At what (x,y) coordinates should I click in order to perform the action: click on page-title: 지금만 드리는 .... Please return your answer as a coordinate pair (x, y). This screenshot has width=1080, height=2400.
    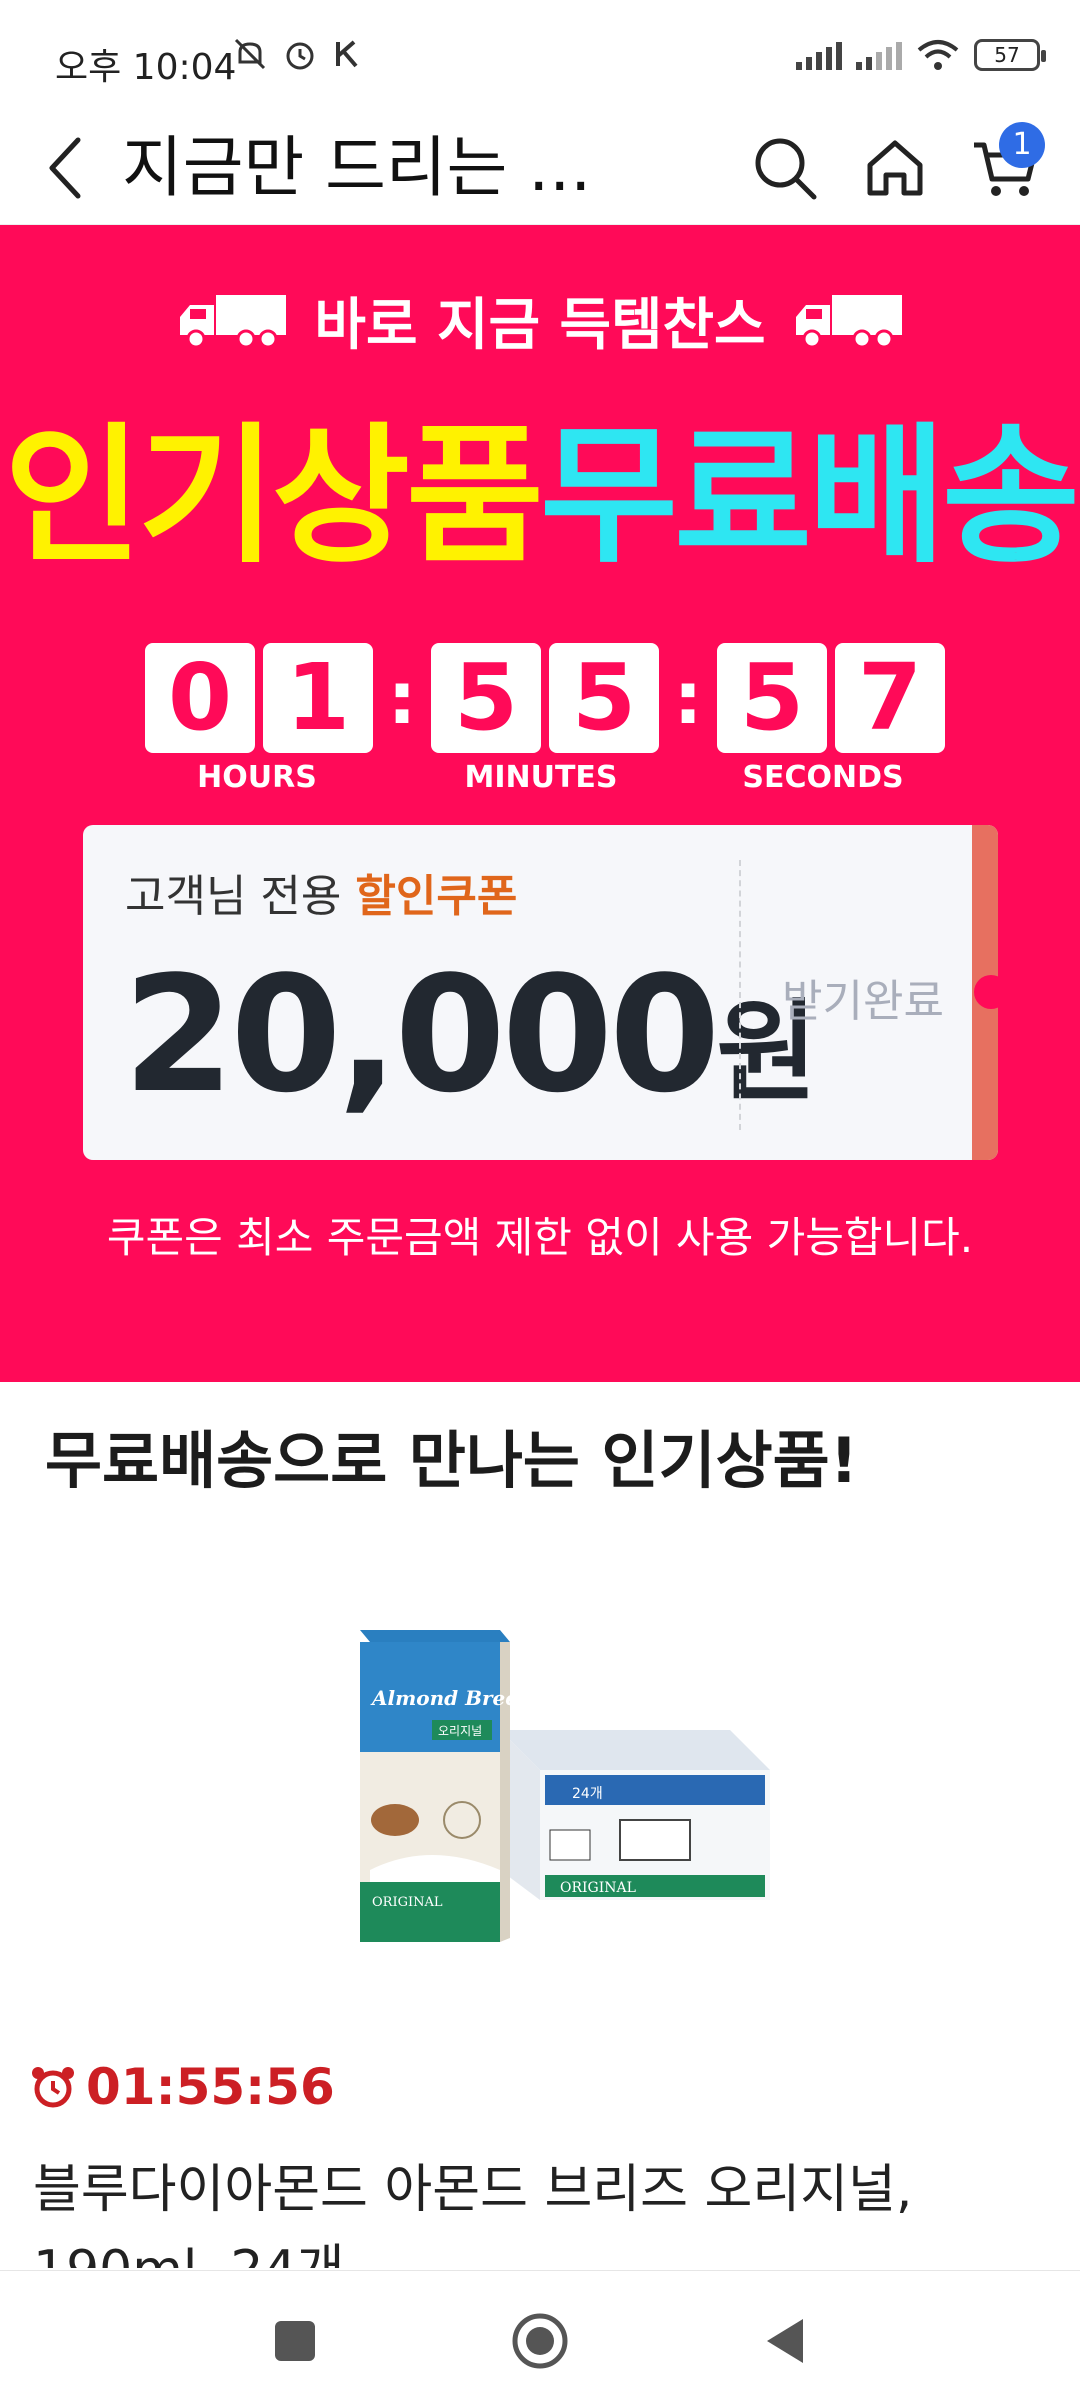
    Looking at the image, I should click on (357, 167).